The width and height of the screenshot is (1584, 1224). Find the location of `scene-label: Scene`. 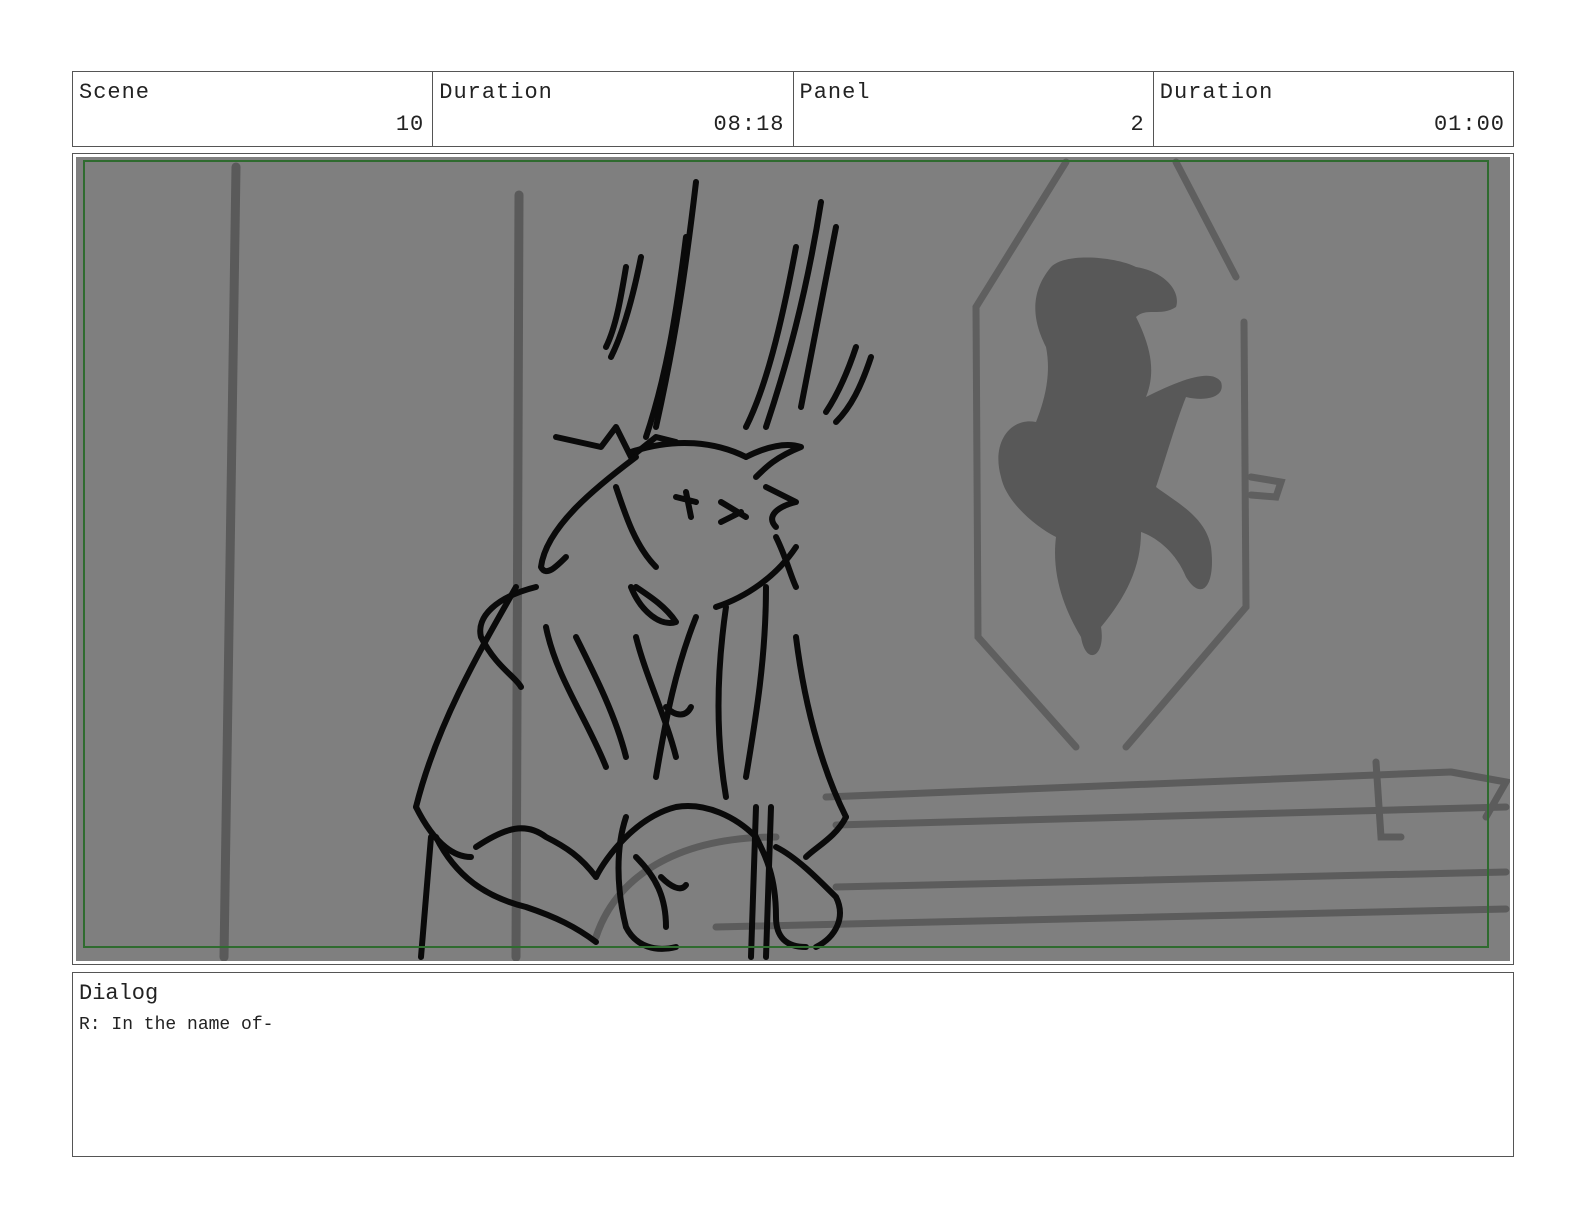

scene-label: Scene is located at coordinates (115, 92).